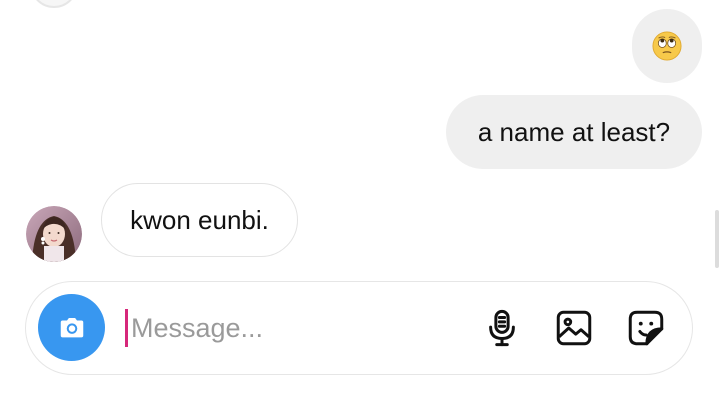 The width and height of the screenshot is (719, 401). I want to click on gallery-icon, so click(574, 328).